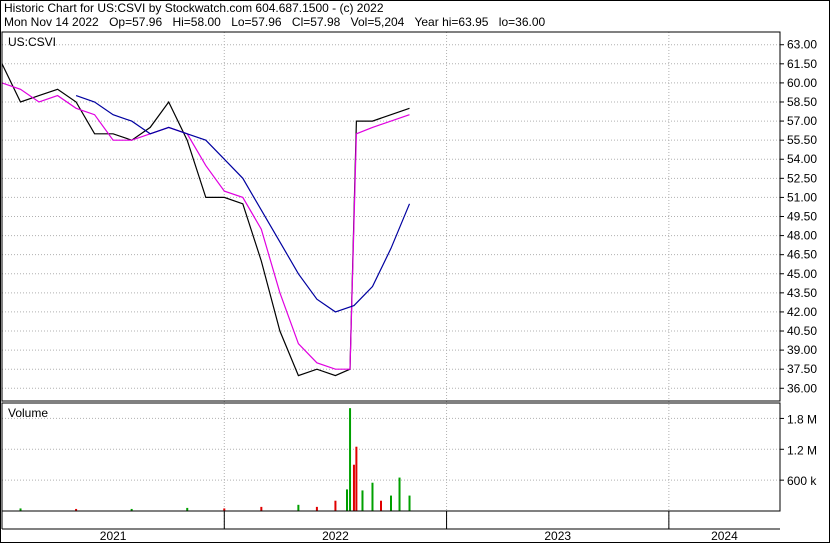 The width and height of the screenshot is (830, 543). Describe the element at coordinates (802, 331) in the screenshot. I see `price-tick-label: 40.50` at that location.